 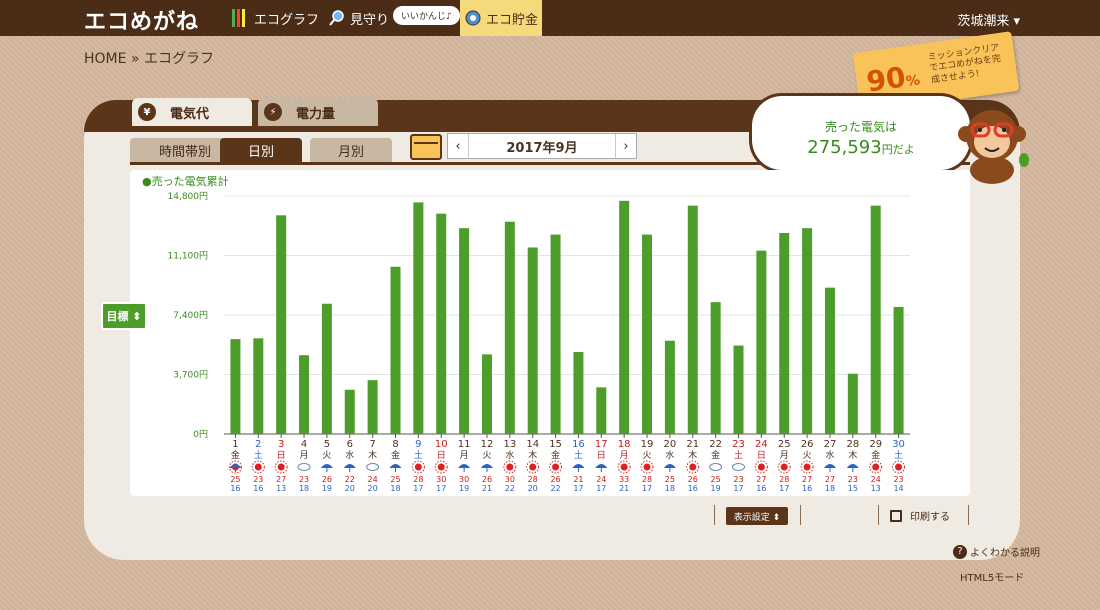 I want to click on nav-mimamori-label: 見守り, so click(x=370, y=20).